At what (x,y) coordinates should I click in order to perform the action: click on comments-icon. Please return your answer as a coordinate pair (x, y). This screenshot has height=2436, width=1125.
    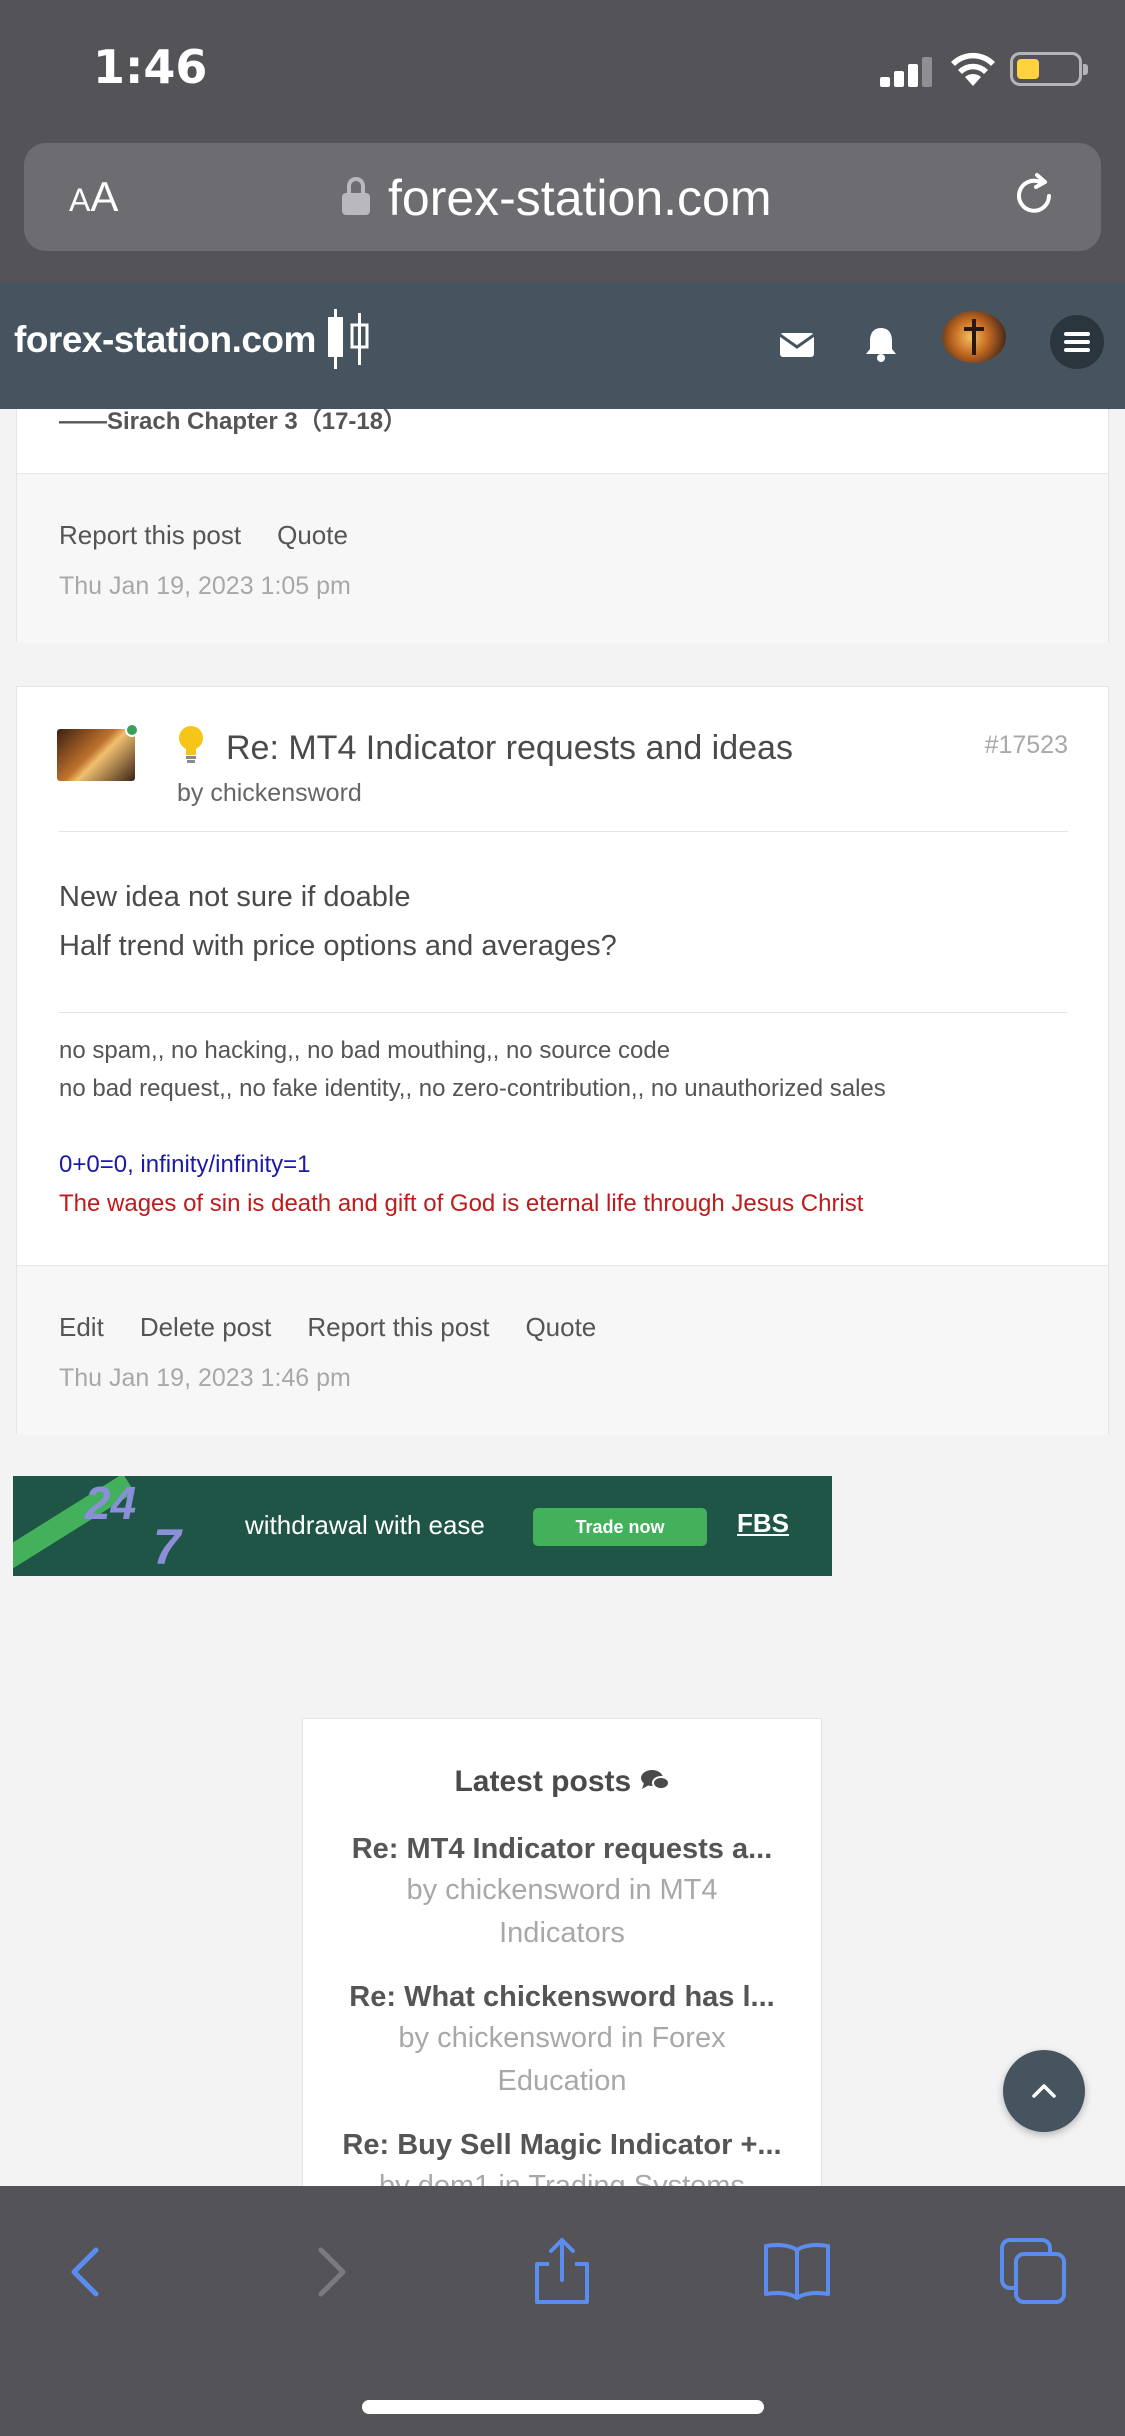
    Looking at the image, I should click on (655, 1780).